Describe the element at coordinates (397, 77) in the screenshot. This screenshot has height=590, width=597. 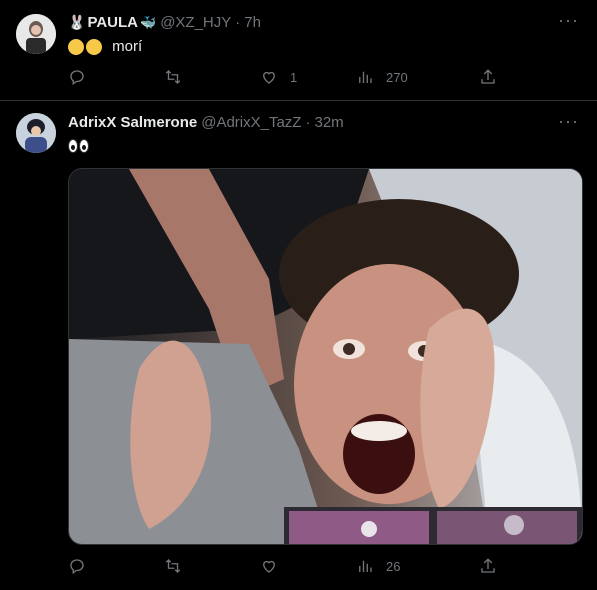
I see `views-count: 270` at that location.